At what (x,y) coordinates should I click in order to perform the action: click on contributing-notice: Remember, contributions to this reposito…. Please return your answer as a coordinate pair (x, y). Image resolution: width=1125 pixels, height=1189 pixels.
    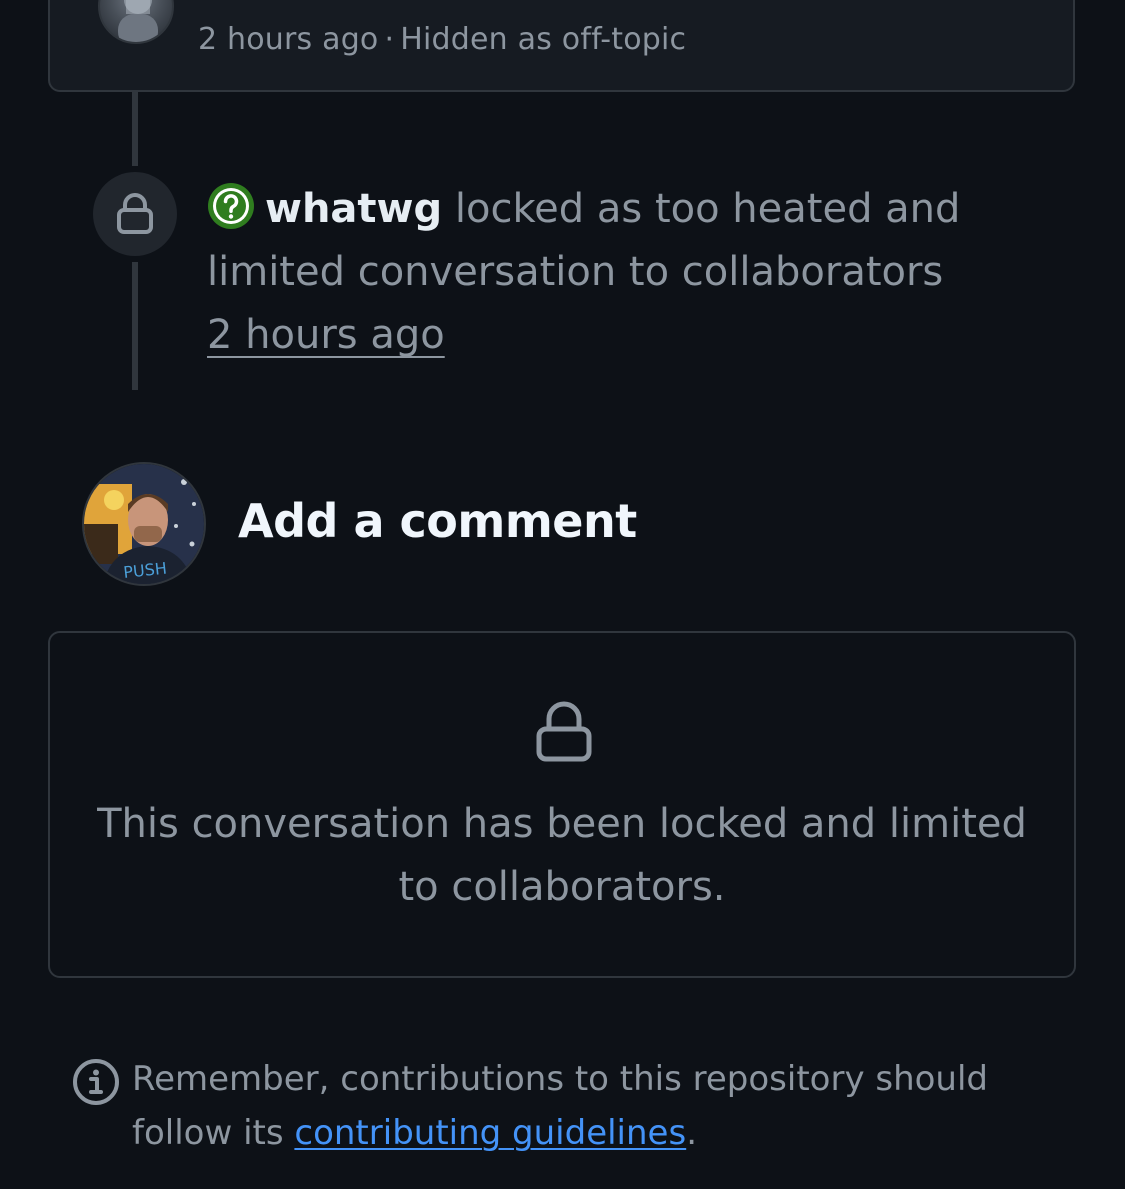
    Looking at the image, I should click on (582, 1106).